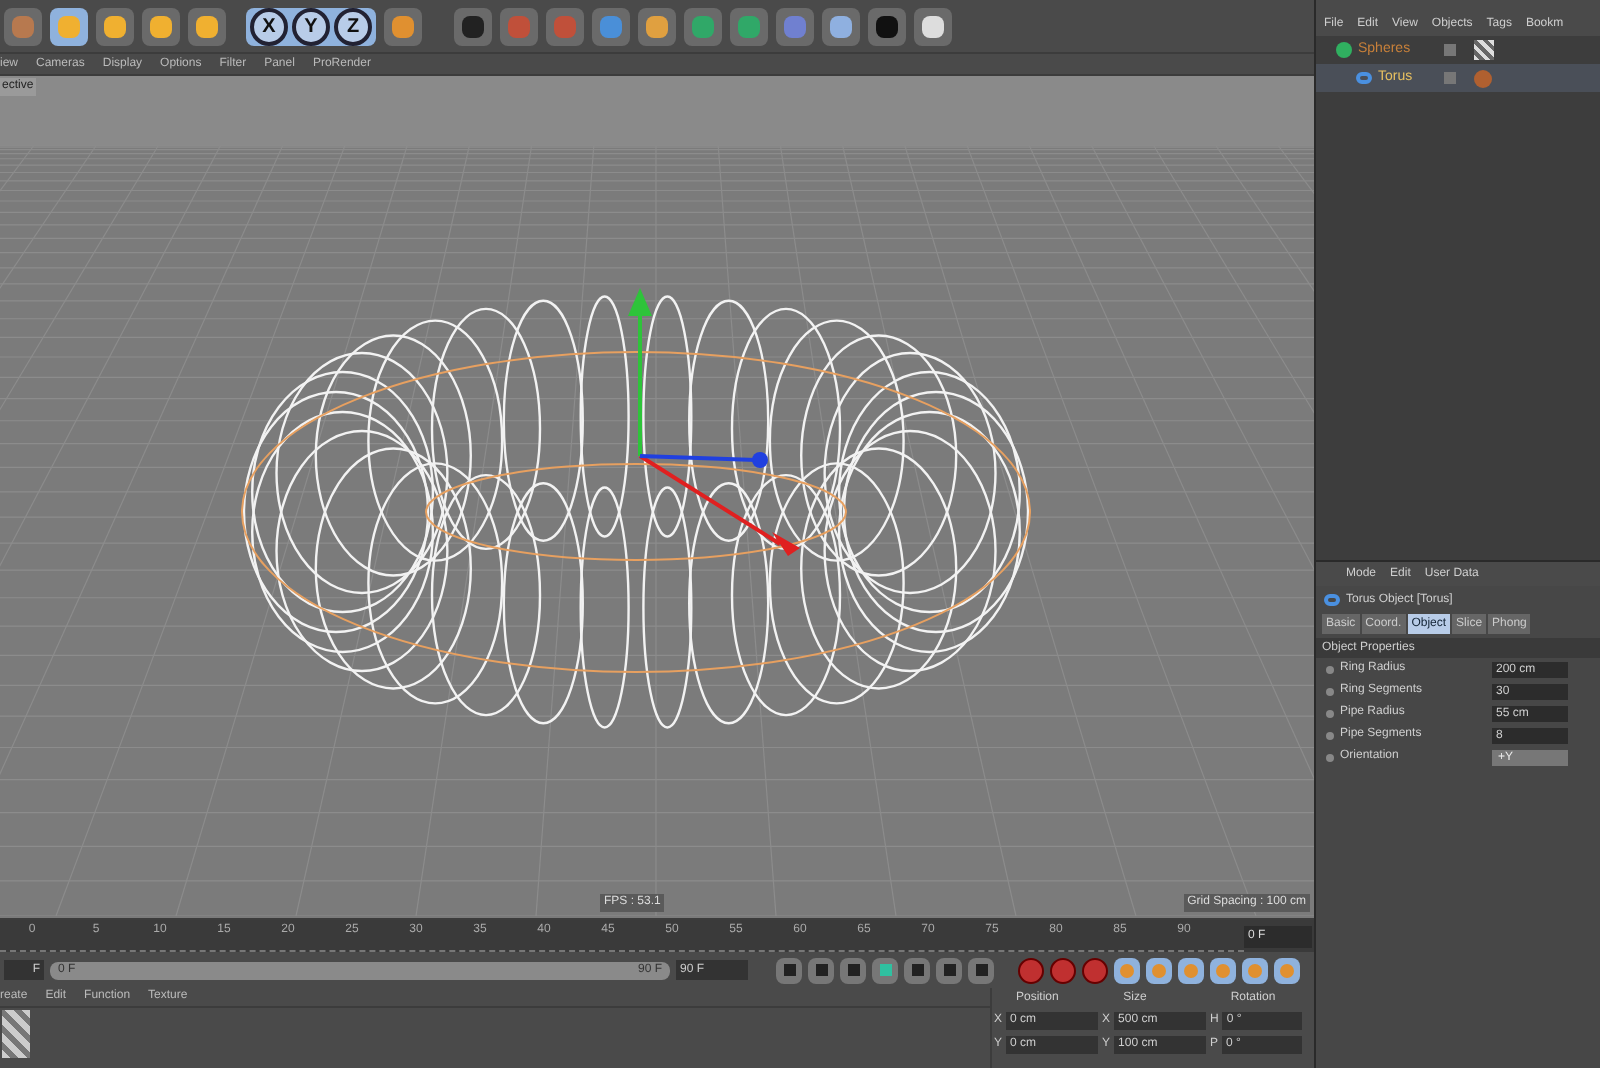 The height and width of the screenshot is (1068, 1600). Describe the element at coordinates (16, 1034) in the screenshot. I see `material-thumbnail` at that location.